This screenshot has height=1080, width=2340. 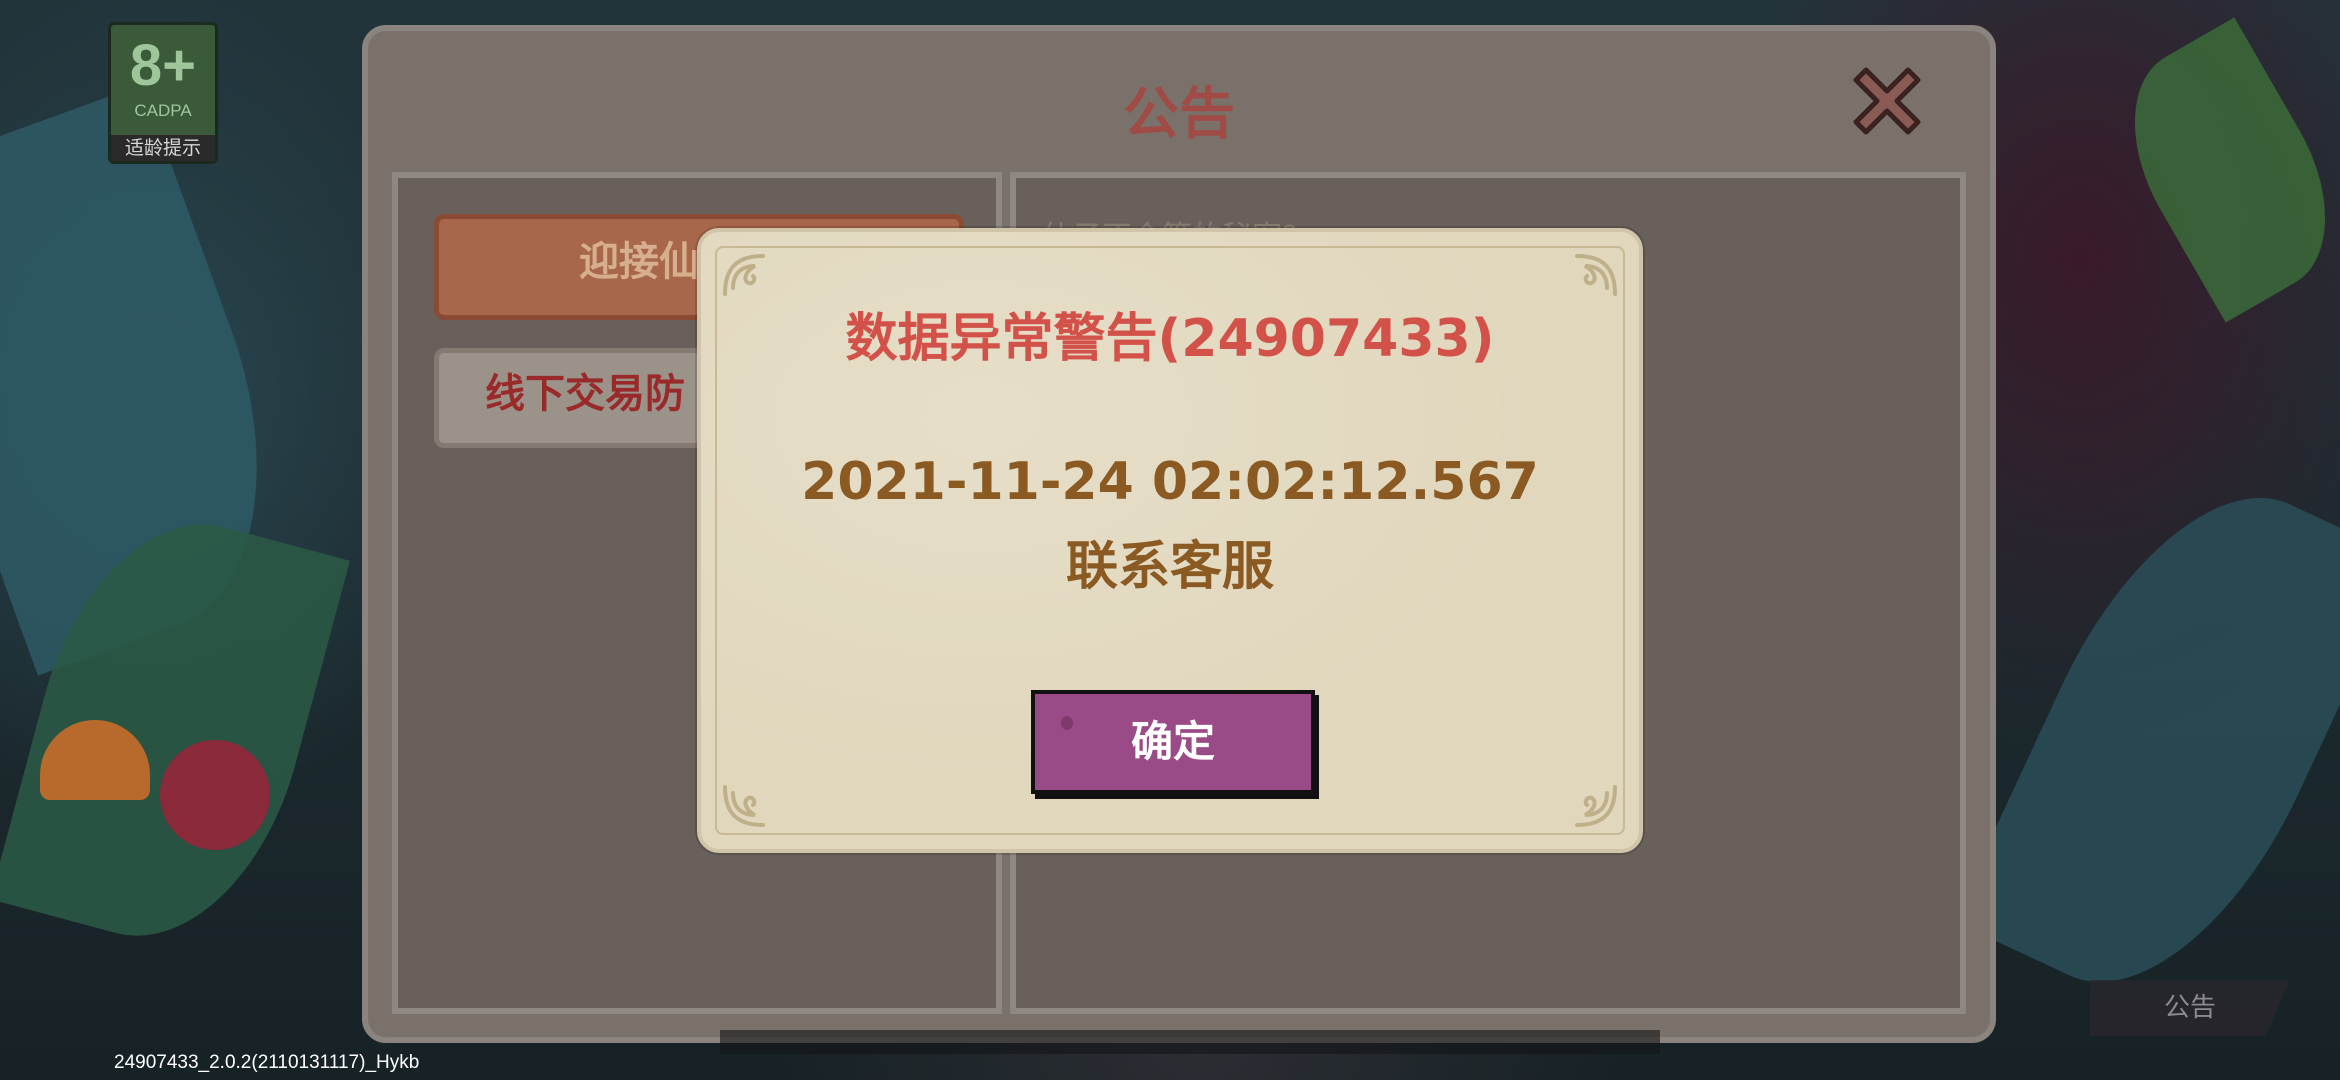 I want to click on confirm-button: 确定, so click(x=1173, y=742).